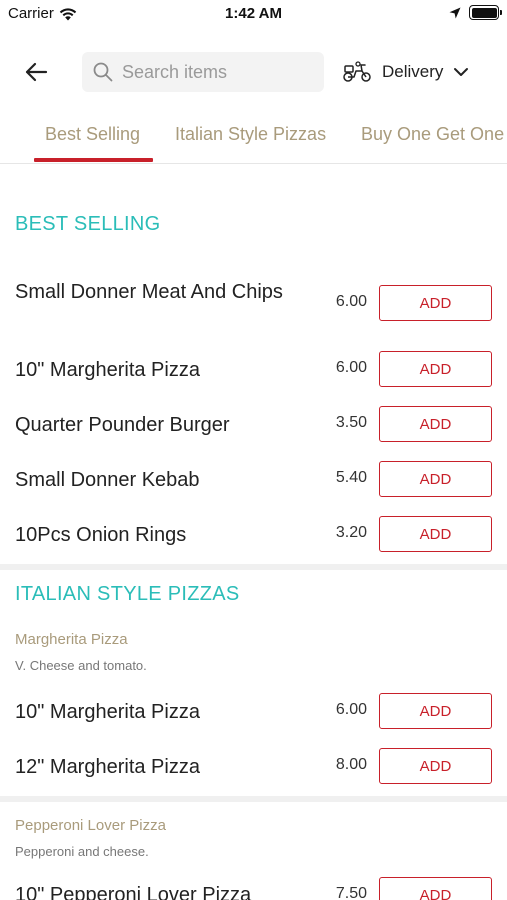 Image resolution: width=507 pixels, height=900 pixels. I want to click on group-title: Margherita Pizza, so click(71, 639).